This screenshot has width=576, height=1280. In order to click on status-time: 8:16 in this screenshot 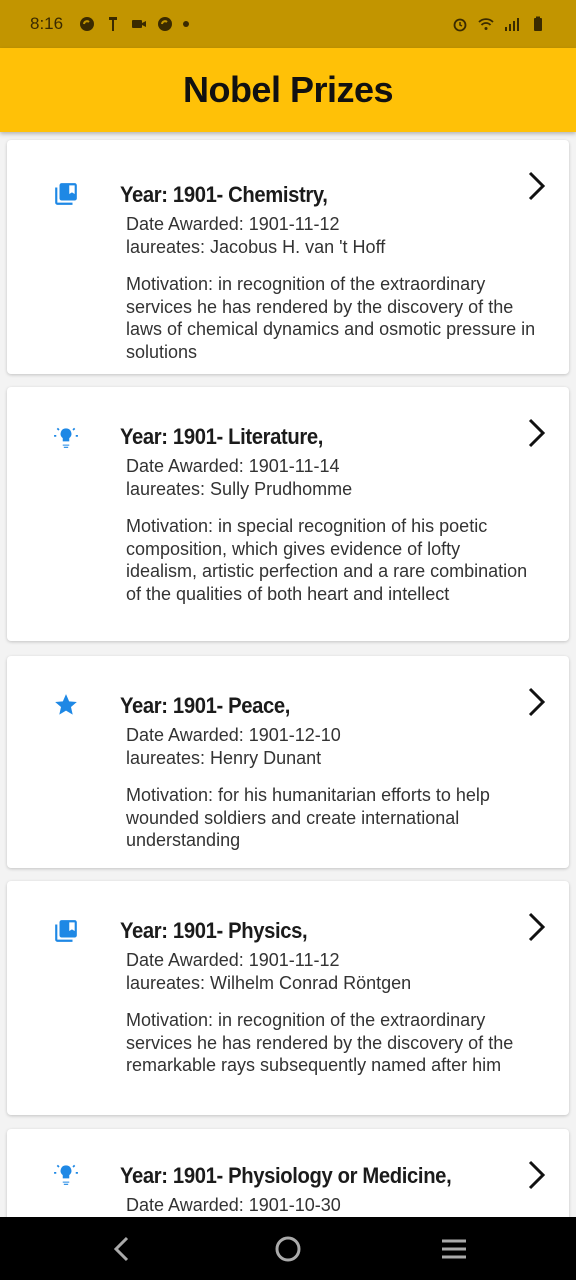, I will do `click(47, 23)`.